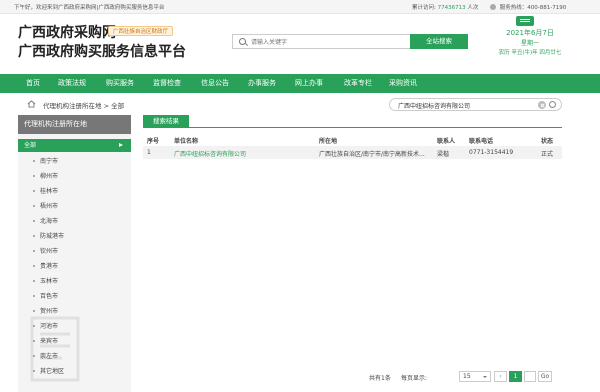 The width and height of the screenshot is (600, 392). Describe the element at coordinates (446, 141) in the screenshot. I see `col-header-contact: 联系人` at that location.